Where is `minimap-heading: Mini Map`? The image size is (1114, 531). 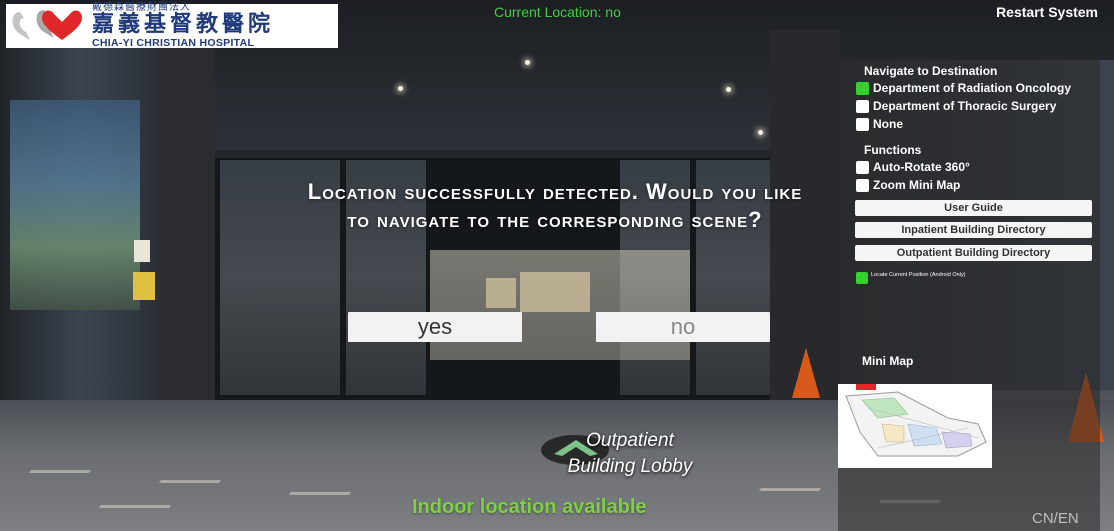 minimap-heading: Mini Map is located at coordinates (888, 361).